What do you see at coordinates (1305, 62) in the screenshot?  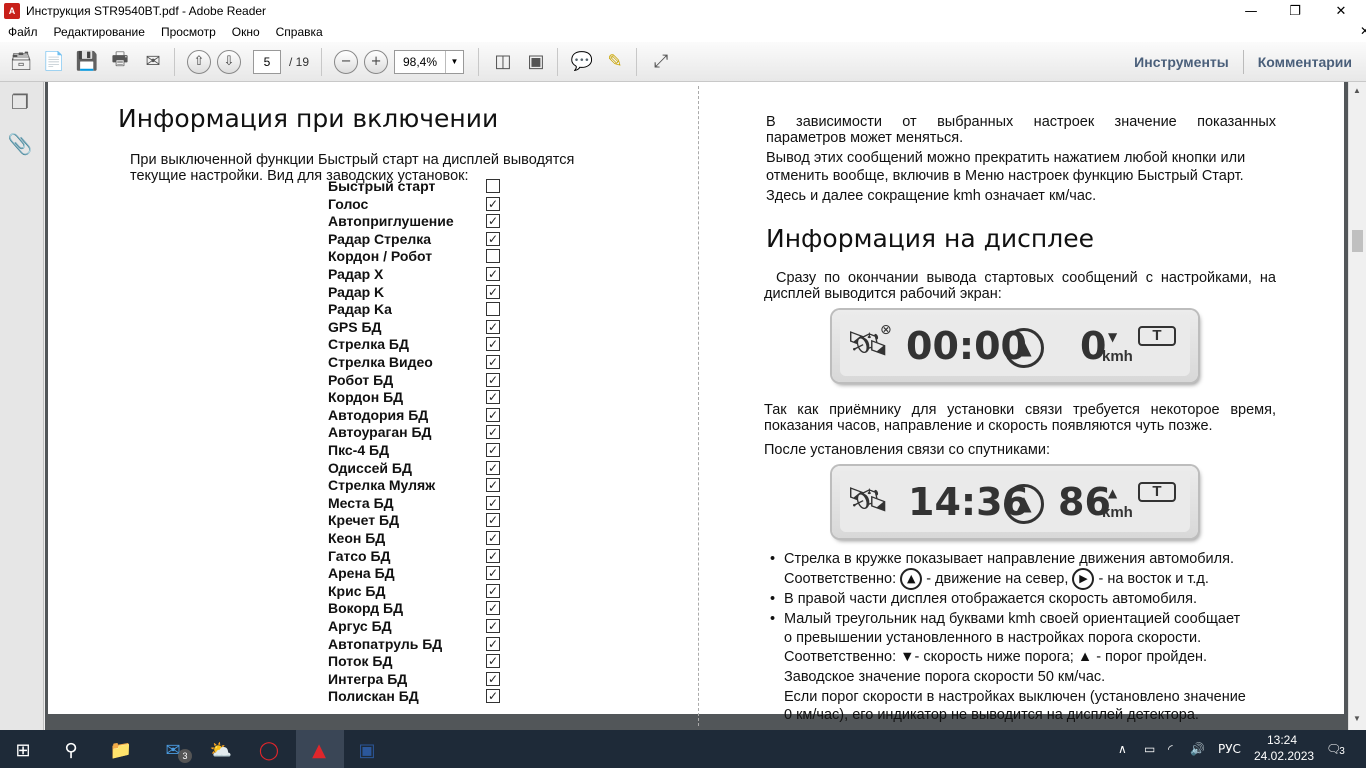 I see `comments-button: Комментарии` at bounding box center [1305, 62].